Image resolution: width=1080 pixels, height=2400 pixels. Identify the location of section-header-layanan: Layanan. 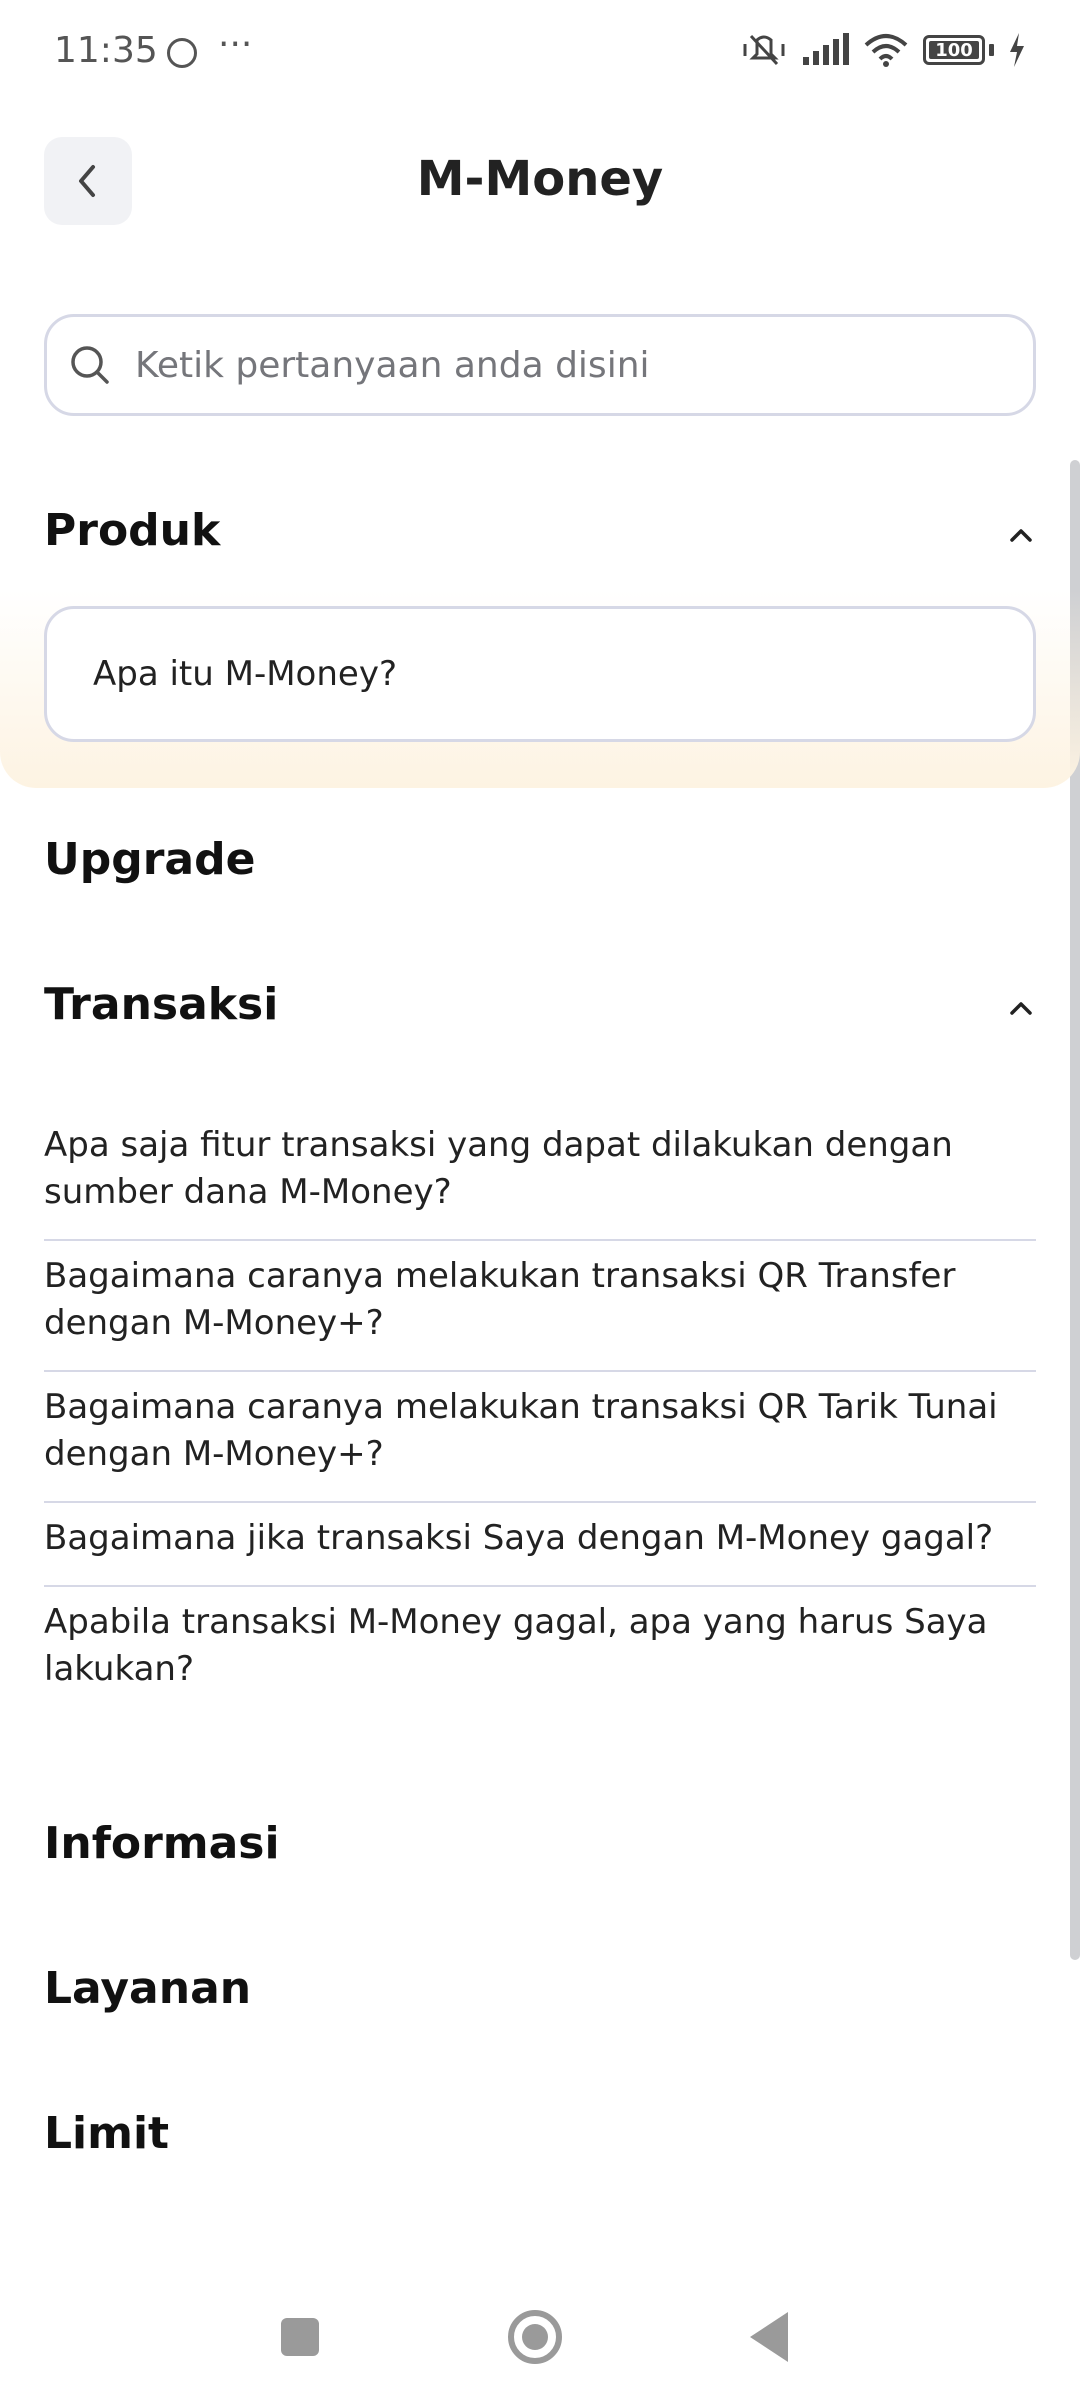
(147, 1988).